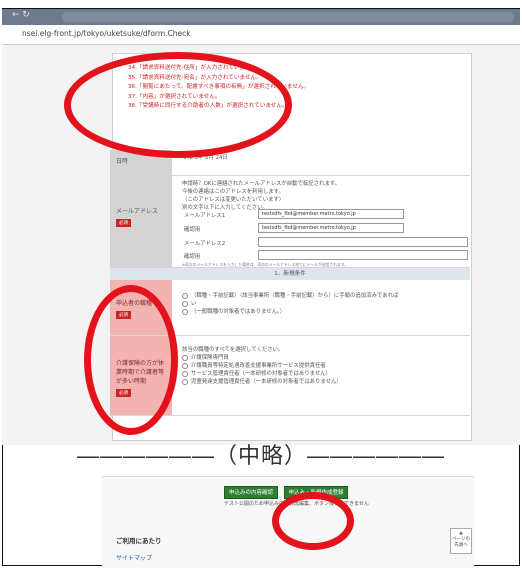 The height and width of the screenshot is (569, 522). I want to click on helper-option: 介護職員等特定処遇改善支援事業所サービス提供責任者, so click(323, 366).